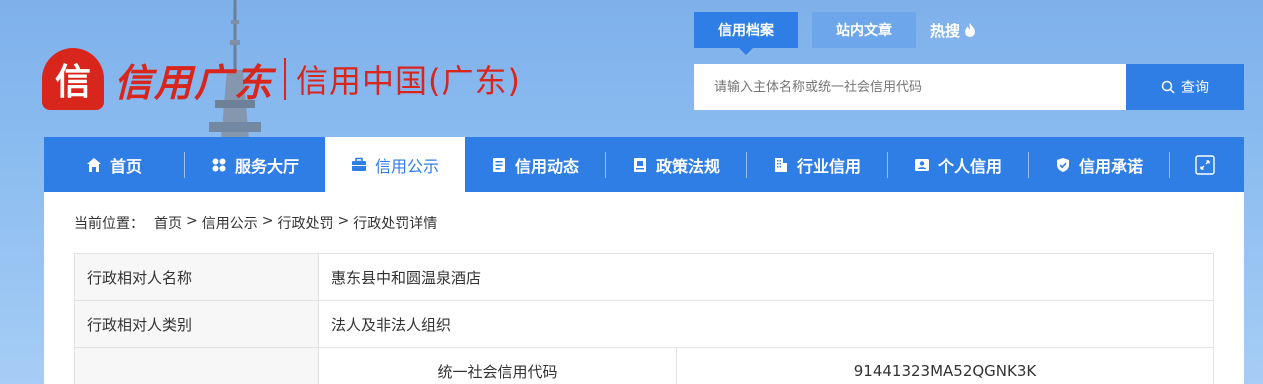 The image size is (1263, 384). Describe the element at coordinates (196, 365) in the screenshot. I see `row-label-empty` at that location.